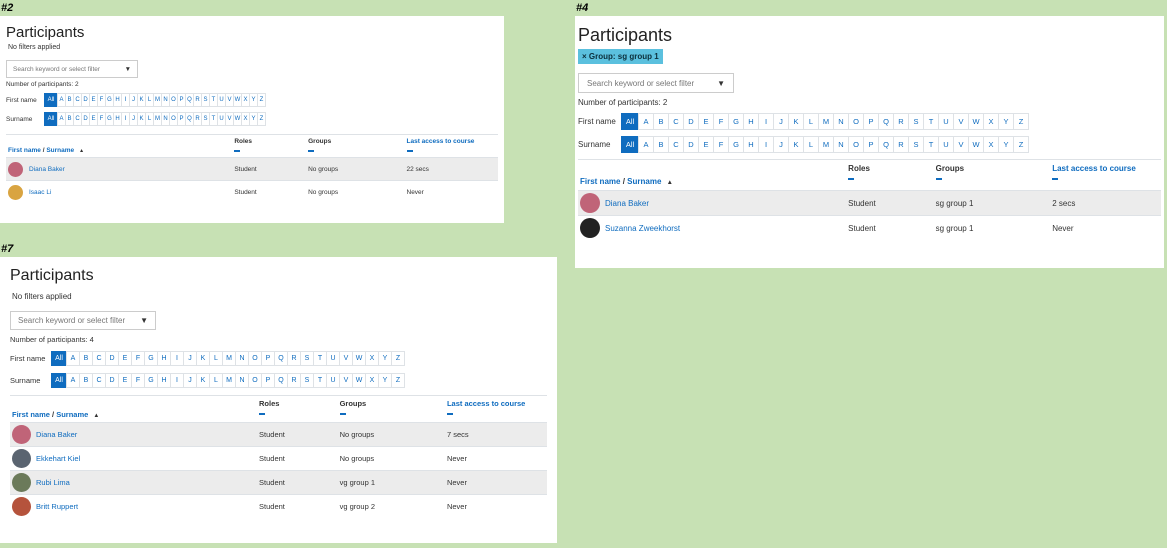  What do you see at coordinates (57, 506) in the screenshot?
I see `participant-name-link: Britt Ruppert` at bounding box center [57, 506].